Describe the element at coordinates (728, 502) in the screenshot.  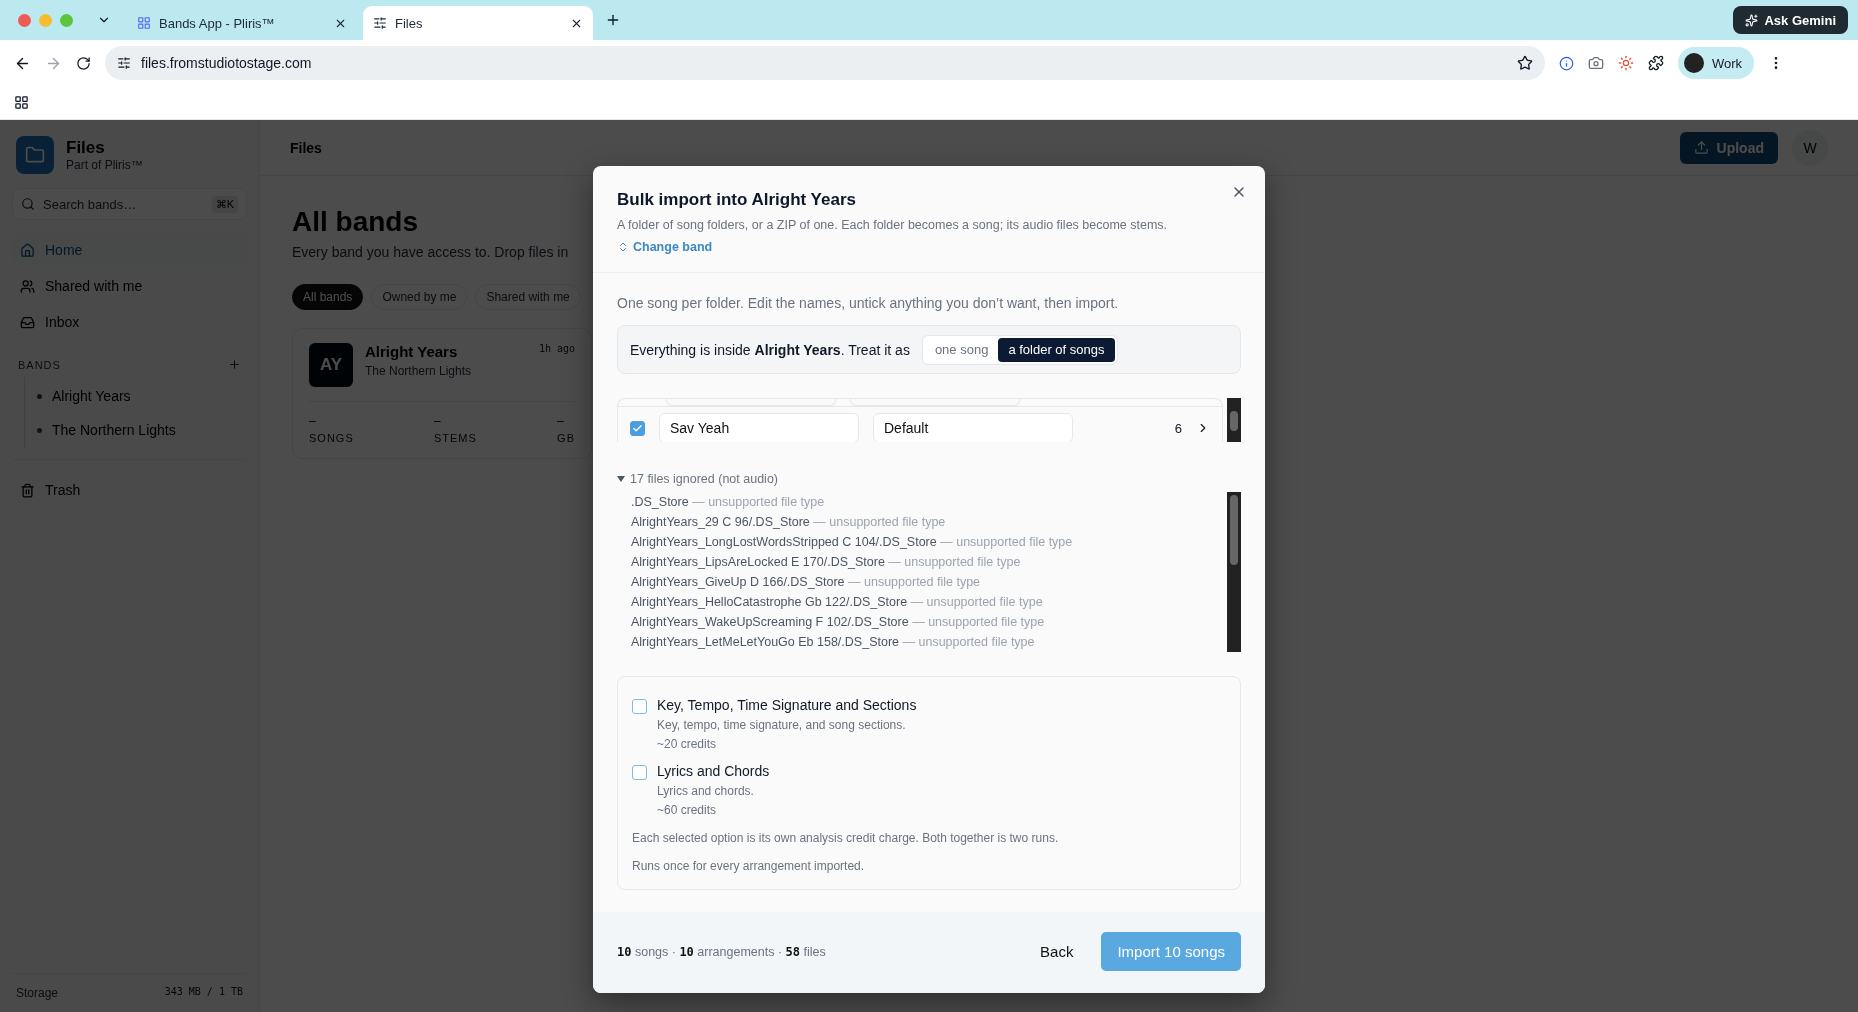
I see `ignored-file: .DS_Store — unsupported file type` at that location.